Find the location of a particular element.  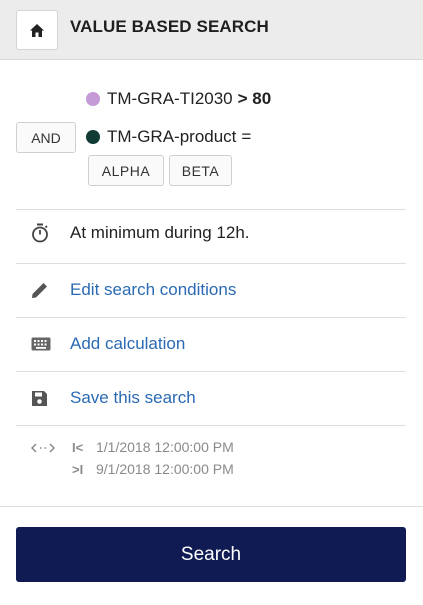

keyboard-icon is located at coordinates (41, 344).